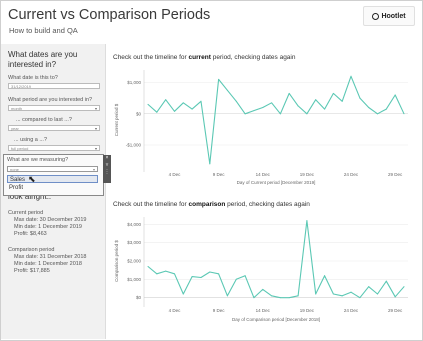 This screenshot has width=423, height=341. Describe the element at coordinates (54, 108) in the screenshot. I see `period-select: month ▾` at that location.